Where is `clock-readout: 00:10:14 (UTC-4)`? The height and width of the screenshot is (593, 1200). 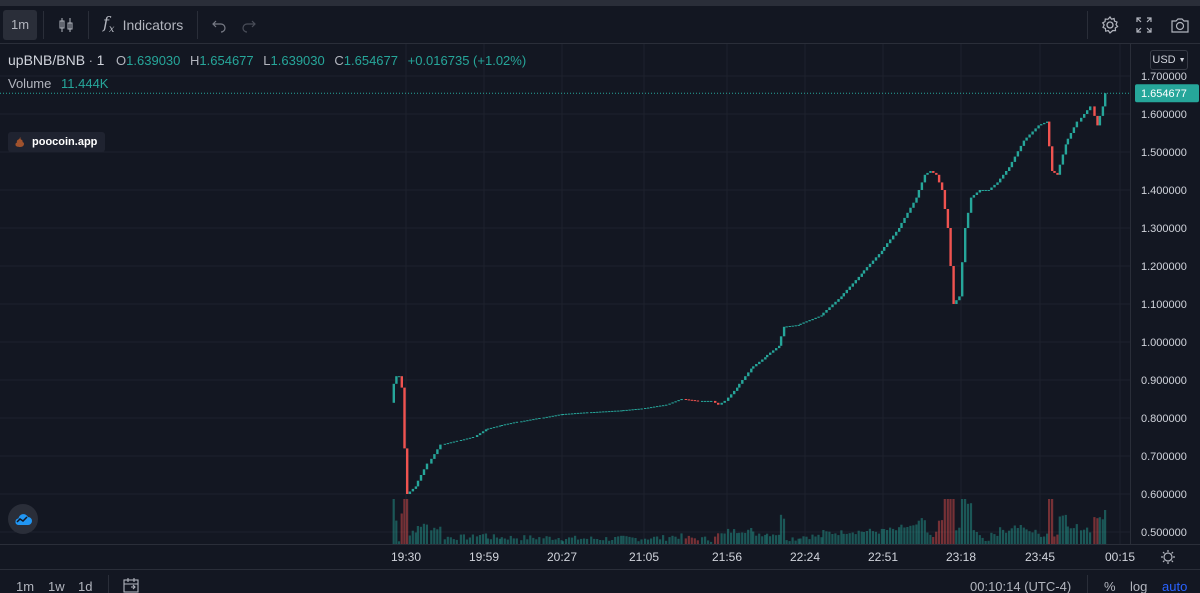 clock-readout: 00:10:14 (UTC-4) is located at coordinates (1020, 586).